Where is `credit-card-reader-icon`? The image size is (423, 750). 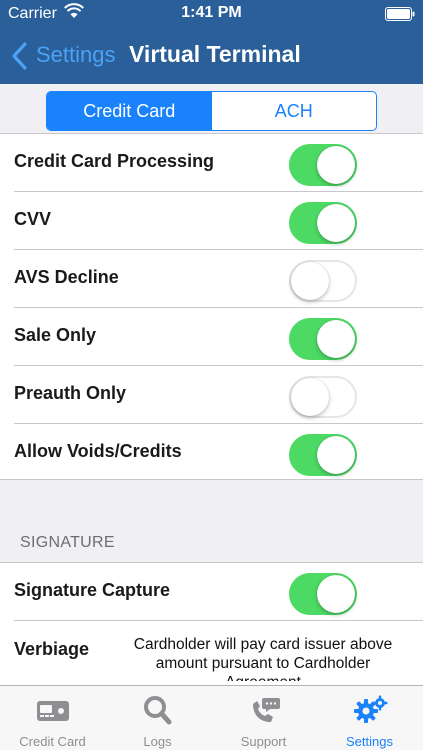 credit-card-reader-icon is located at coordinates (52, 711).